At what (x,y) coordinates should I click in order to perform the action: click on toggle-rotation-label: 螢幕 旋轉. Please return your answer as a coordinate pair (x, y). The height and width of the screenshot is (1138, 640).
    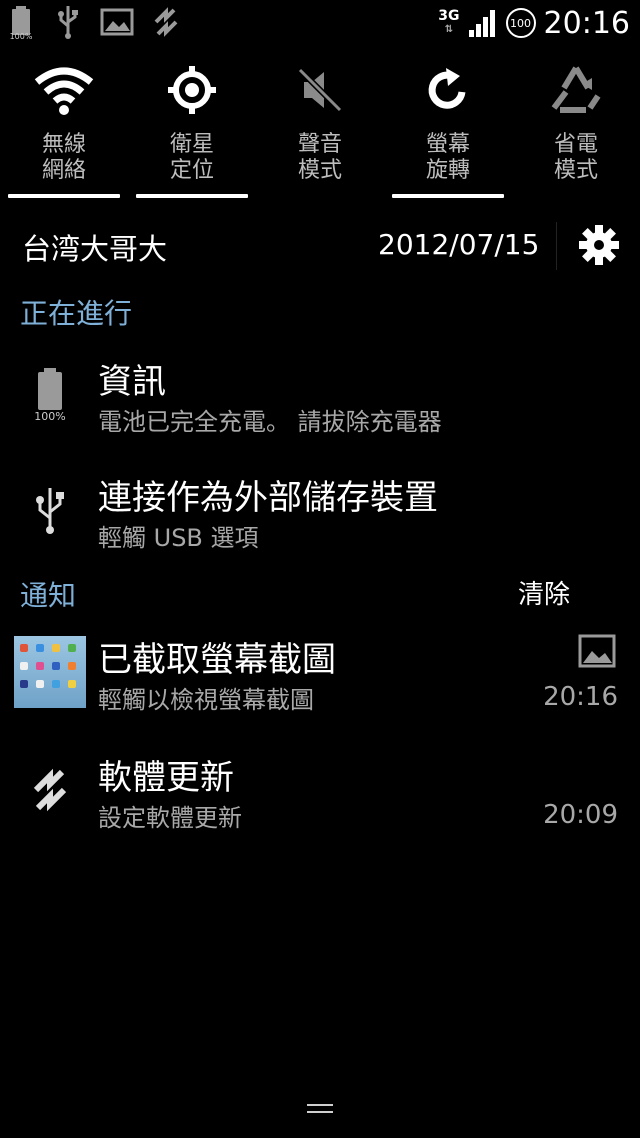
    Looking at the image, I should click on (447, 157).